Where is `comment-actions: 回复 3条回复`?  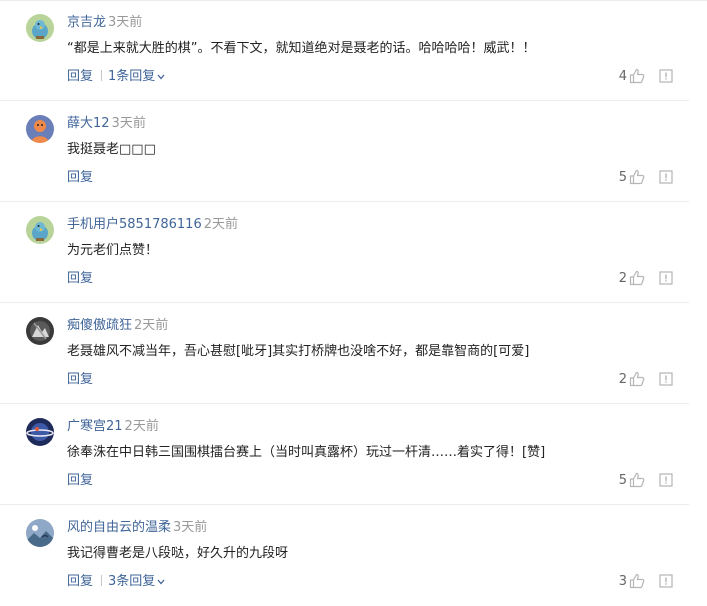 comment-actions: 回复 3条回复 is located at coordinates (116, 582).